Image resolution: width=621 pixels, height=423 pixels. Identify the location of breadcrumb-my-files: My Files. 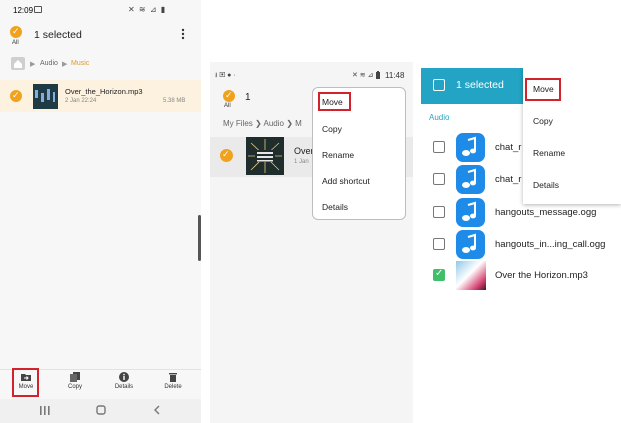
(238, 123).